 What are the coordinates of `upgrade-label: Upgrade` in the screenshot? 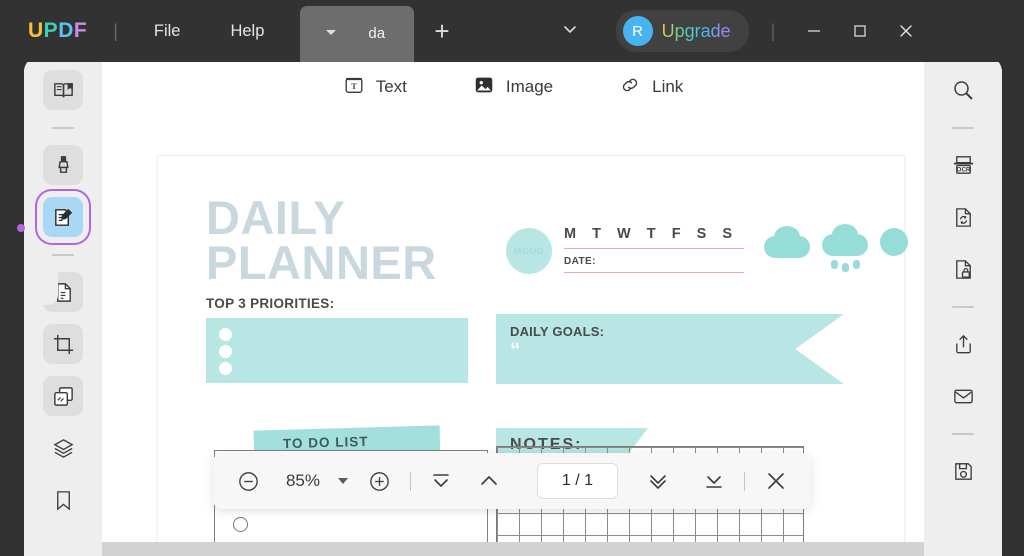 It's located at (696, 30).